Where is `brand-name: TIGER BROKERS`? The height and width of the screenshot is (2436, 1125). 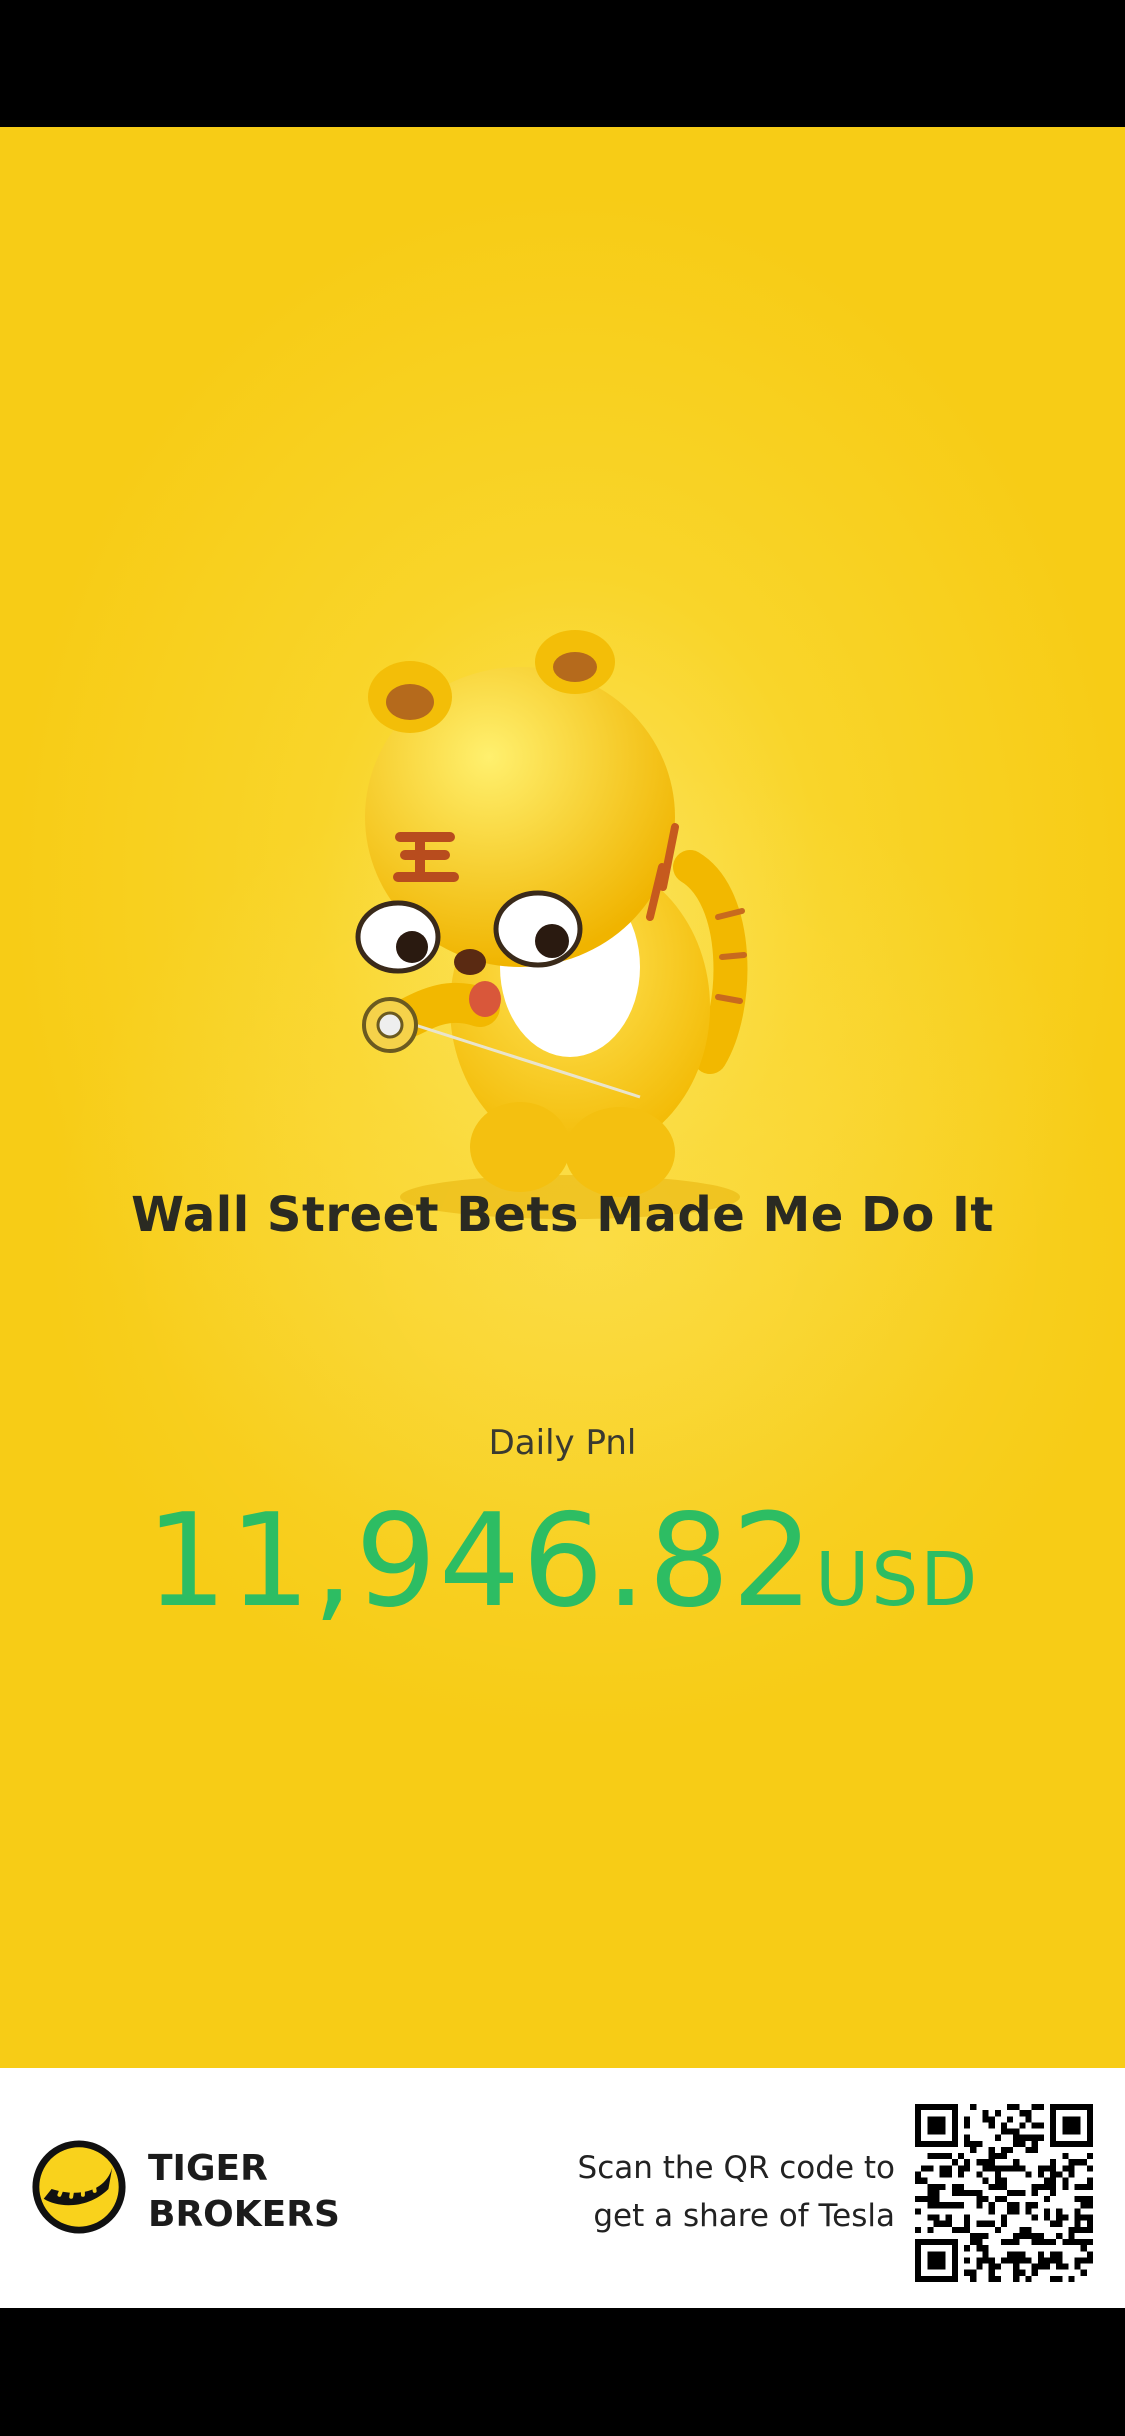 brand-name: TIGER BROKERS is located at coordinates (244, 2192).